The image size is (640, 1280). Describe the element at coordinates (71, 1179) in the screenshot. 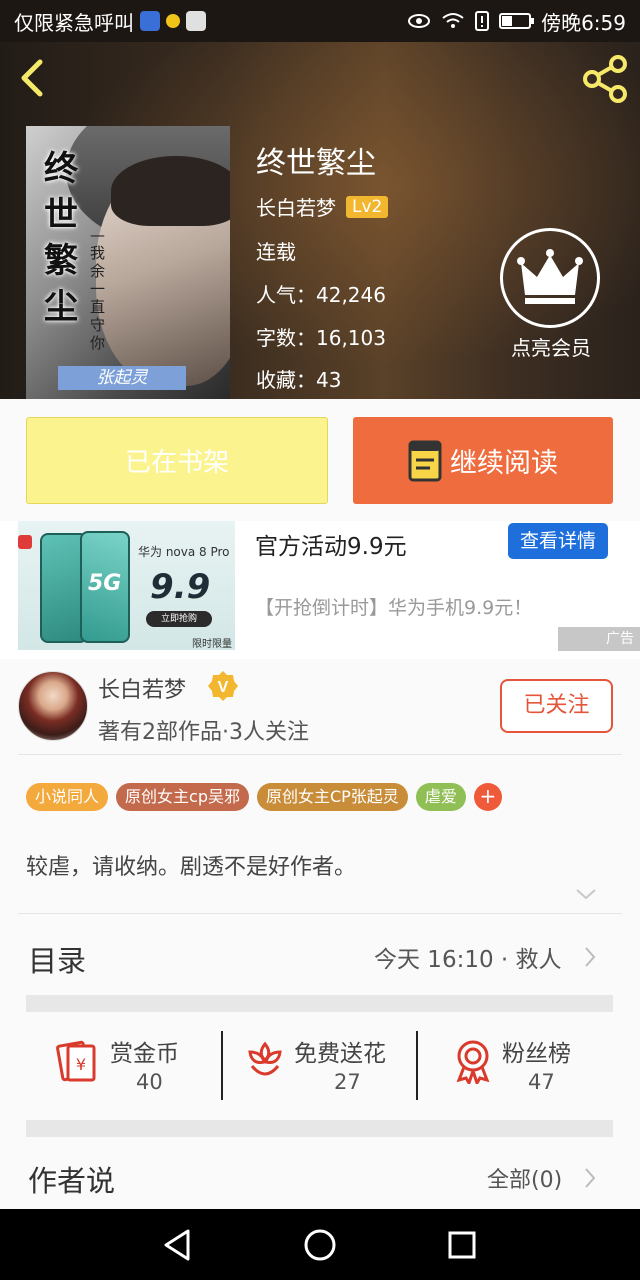

I see `author-says-label: 作者说` at that location.